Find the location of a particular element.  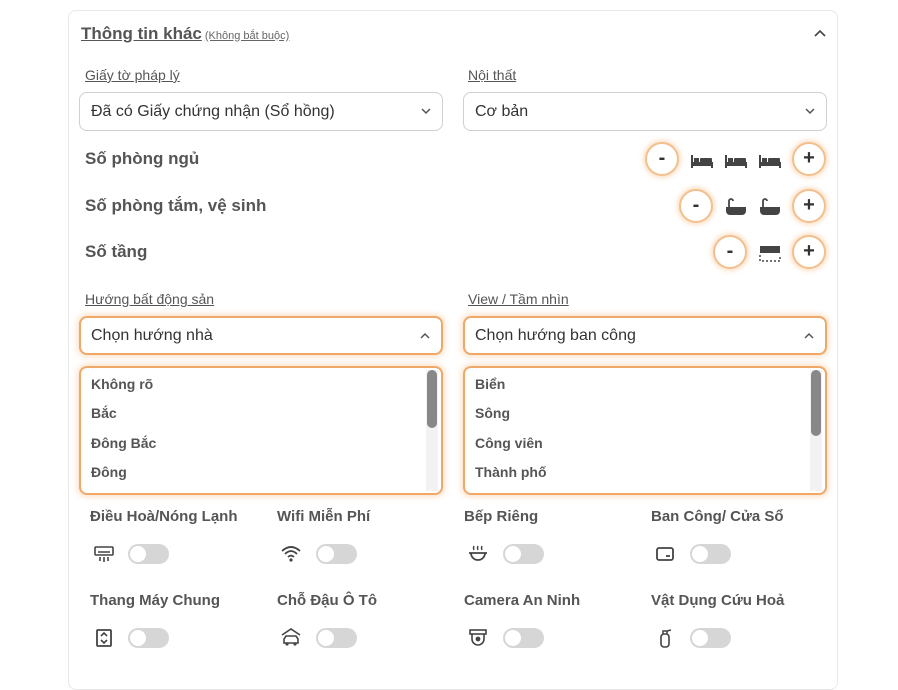

direction-option: Bắc is located at coordinates (104, 413).